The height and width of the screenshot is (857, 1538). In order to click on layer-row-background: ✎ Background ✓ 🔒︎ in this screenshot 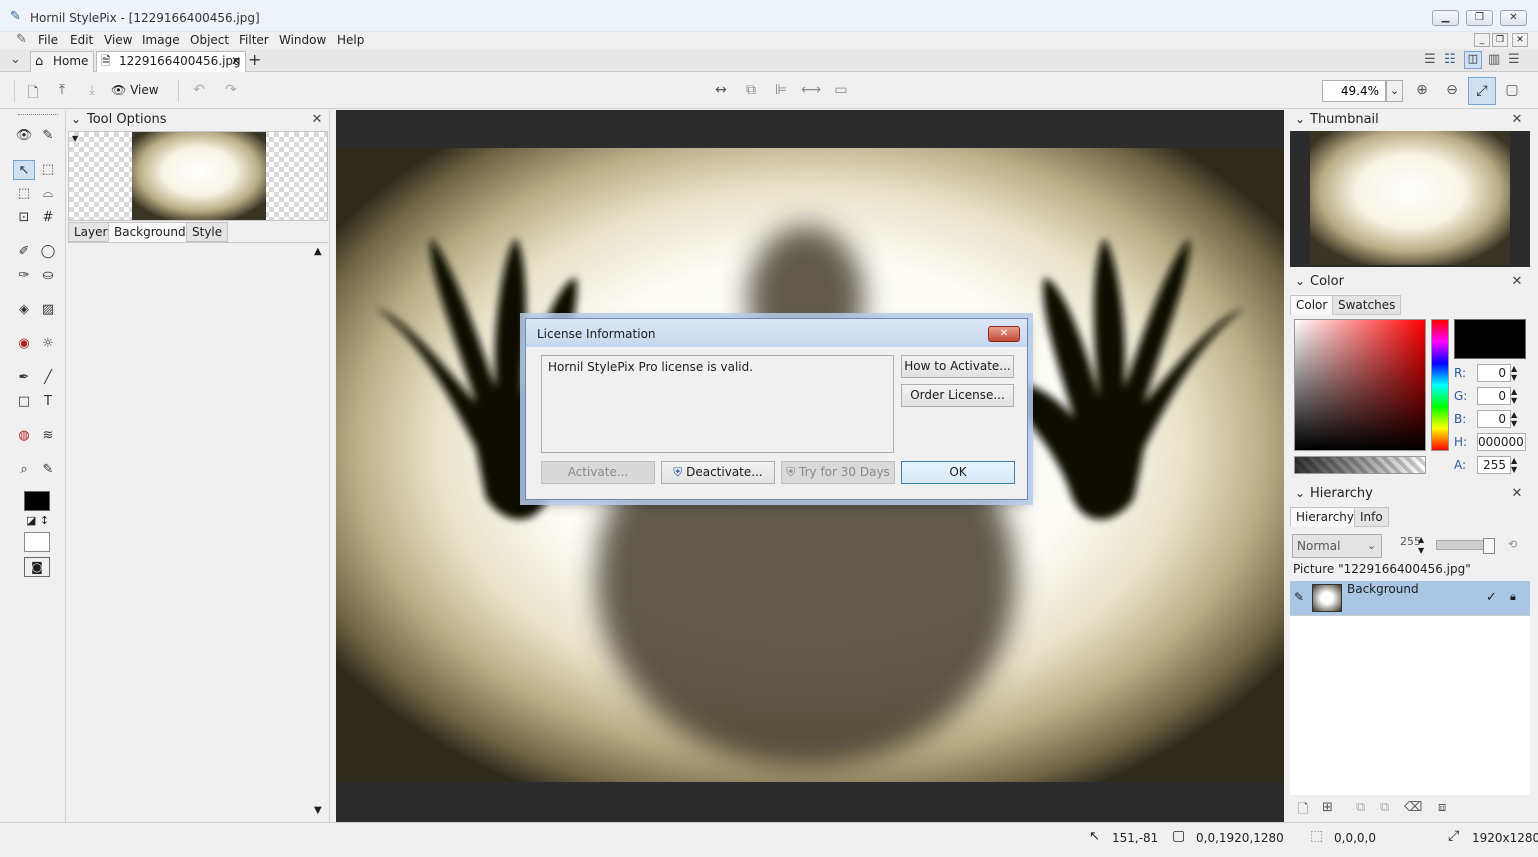, I will do `click(1410, 598)`.